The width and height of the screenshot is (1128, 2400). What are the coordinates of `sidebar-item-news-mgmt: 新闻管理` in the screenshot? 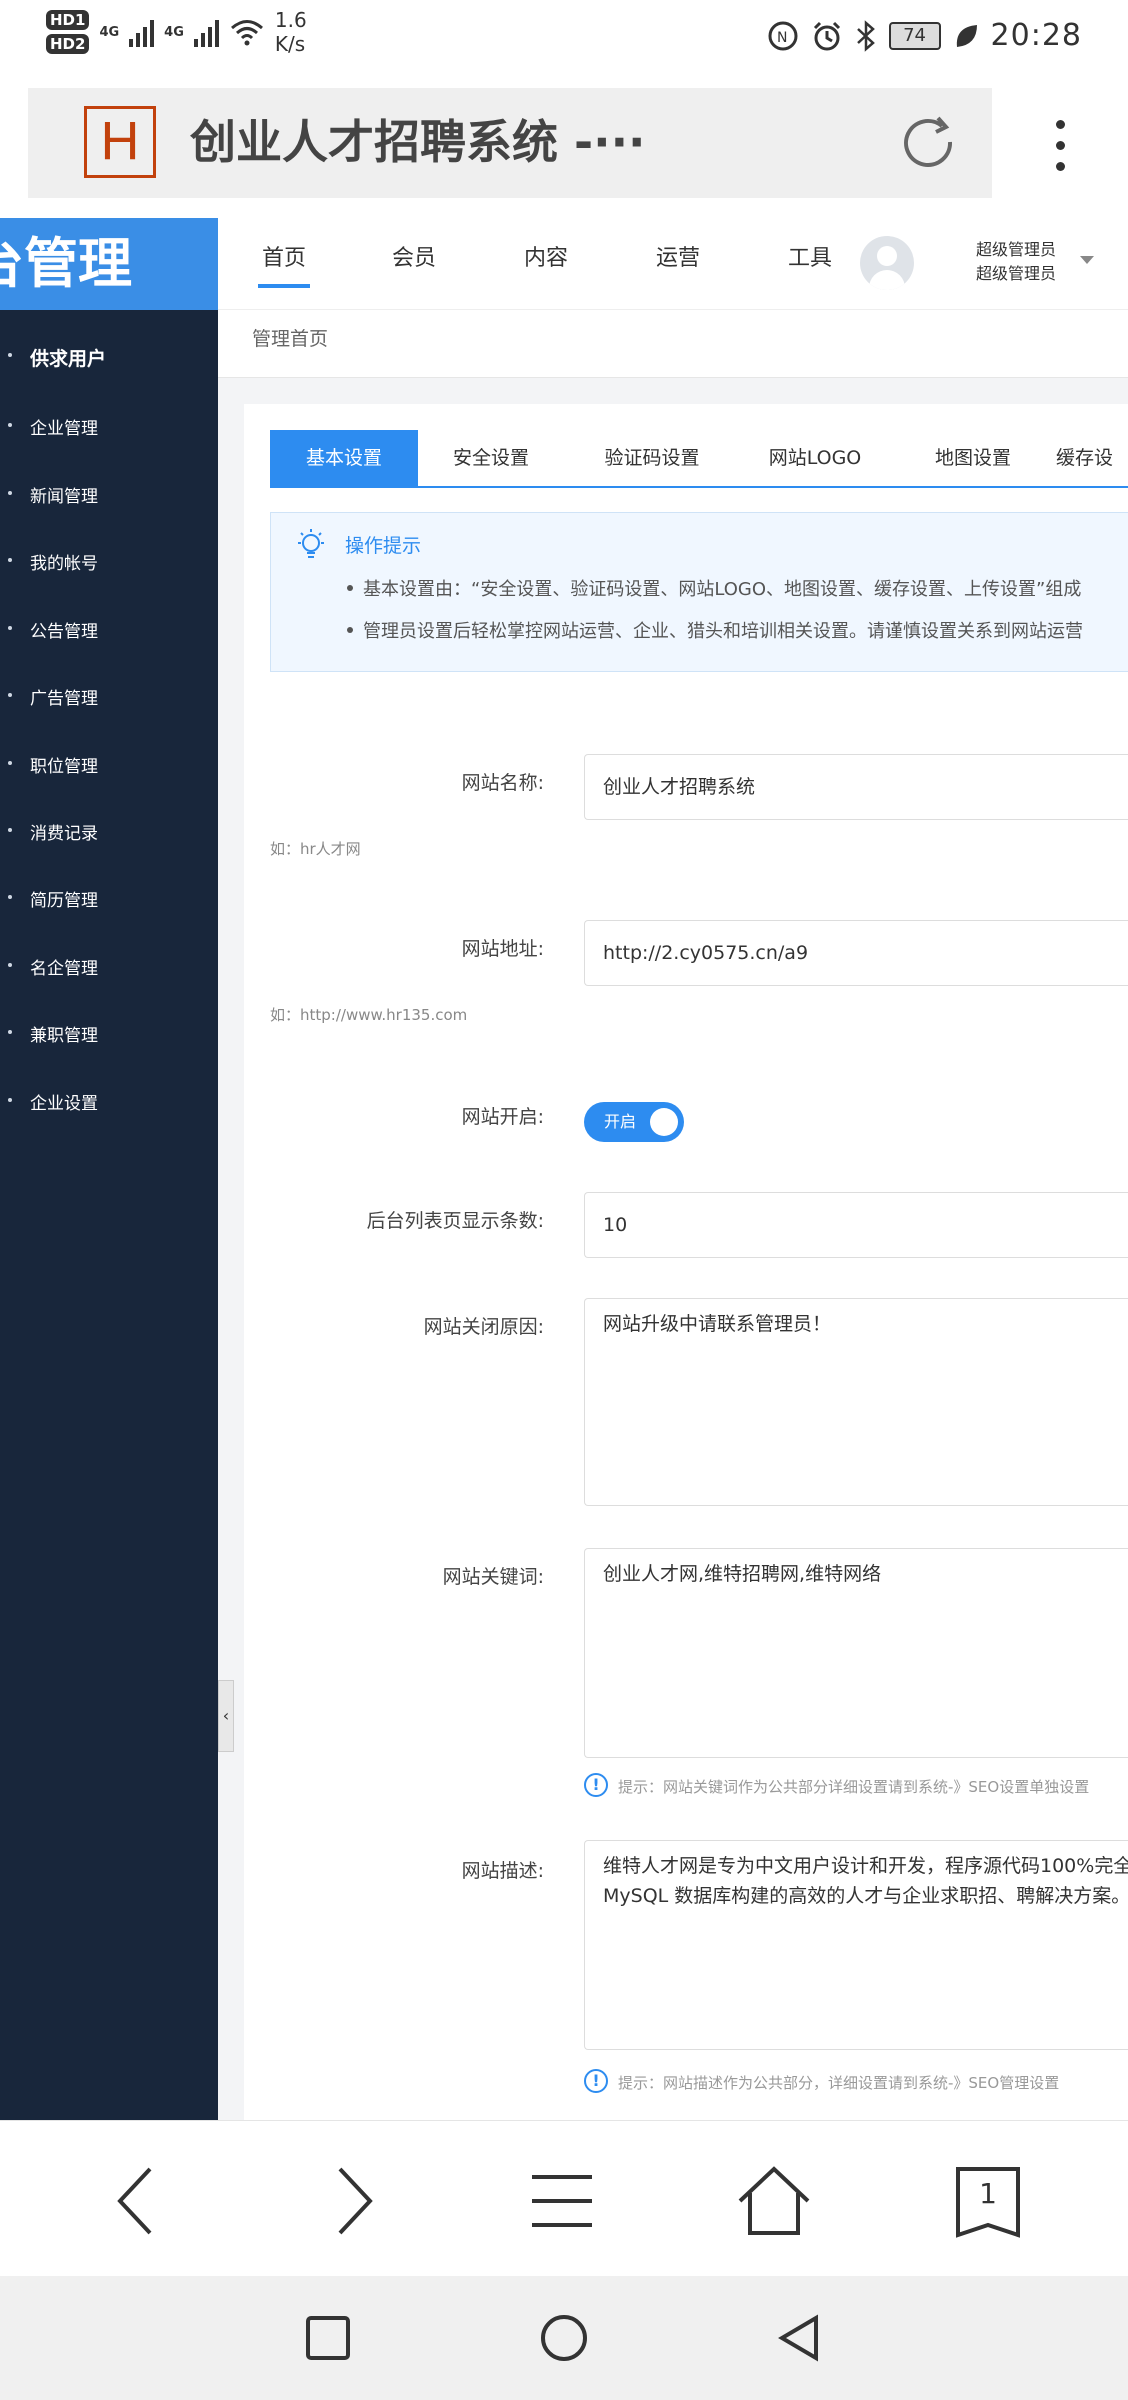 It's located at (109, 494).